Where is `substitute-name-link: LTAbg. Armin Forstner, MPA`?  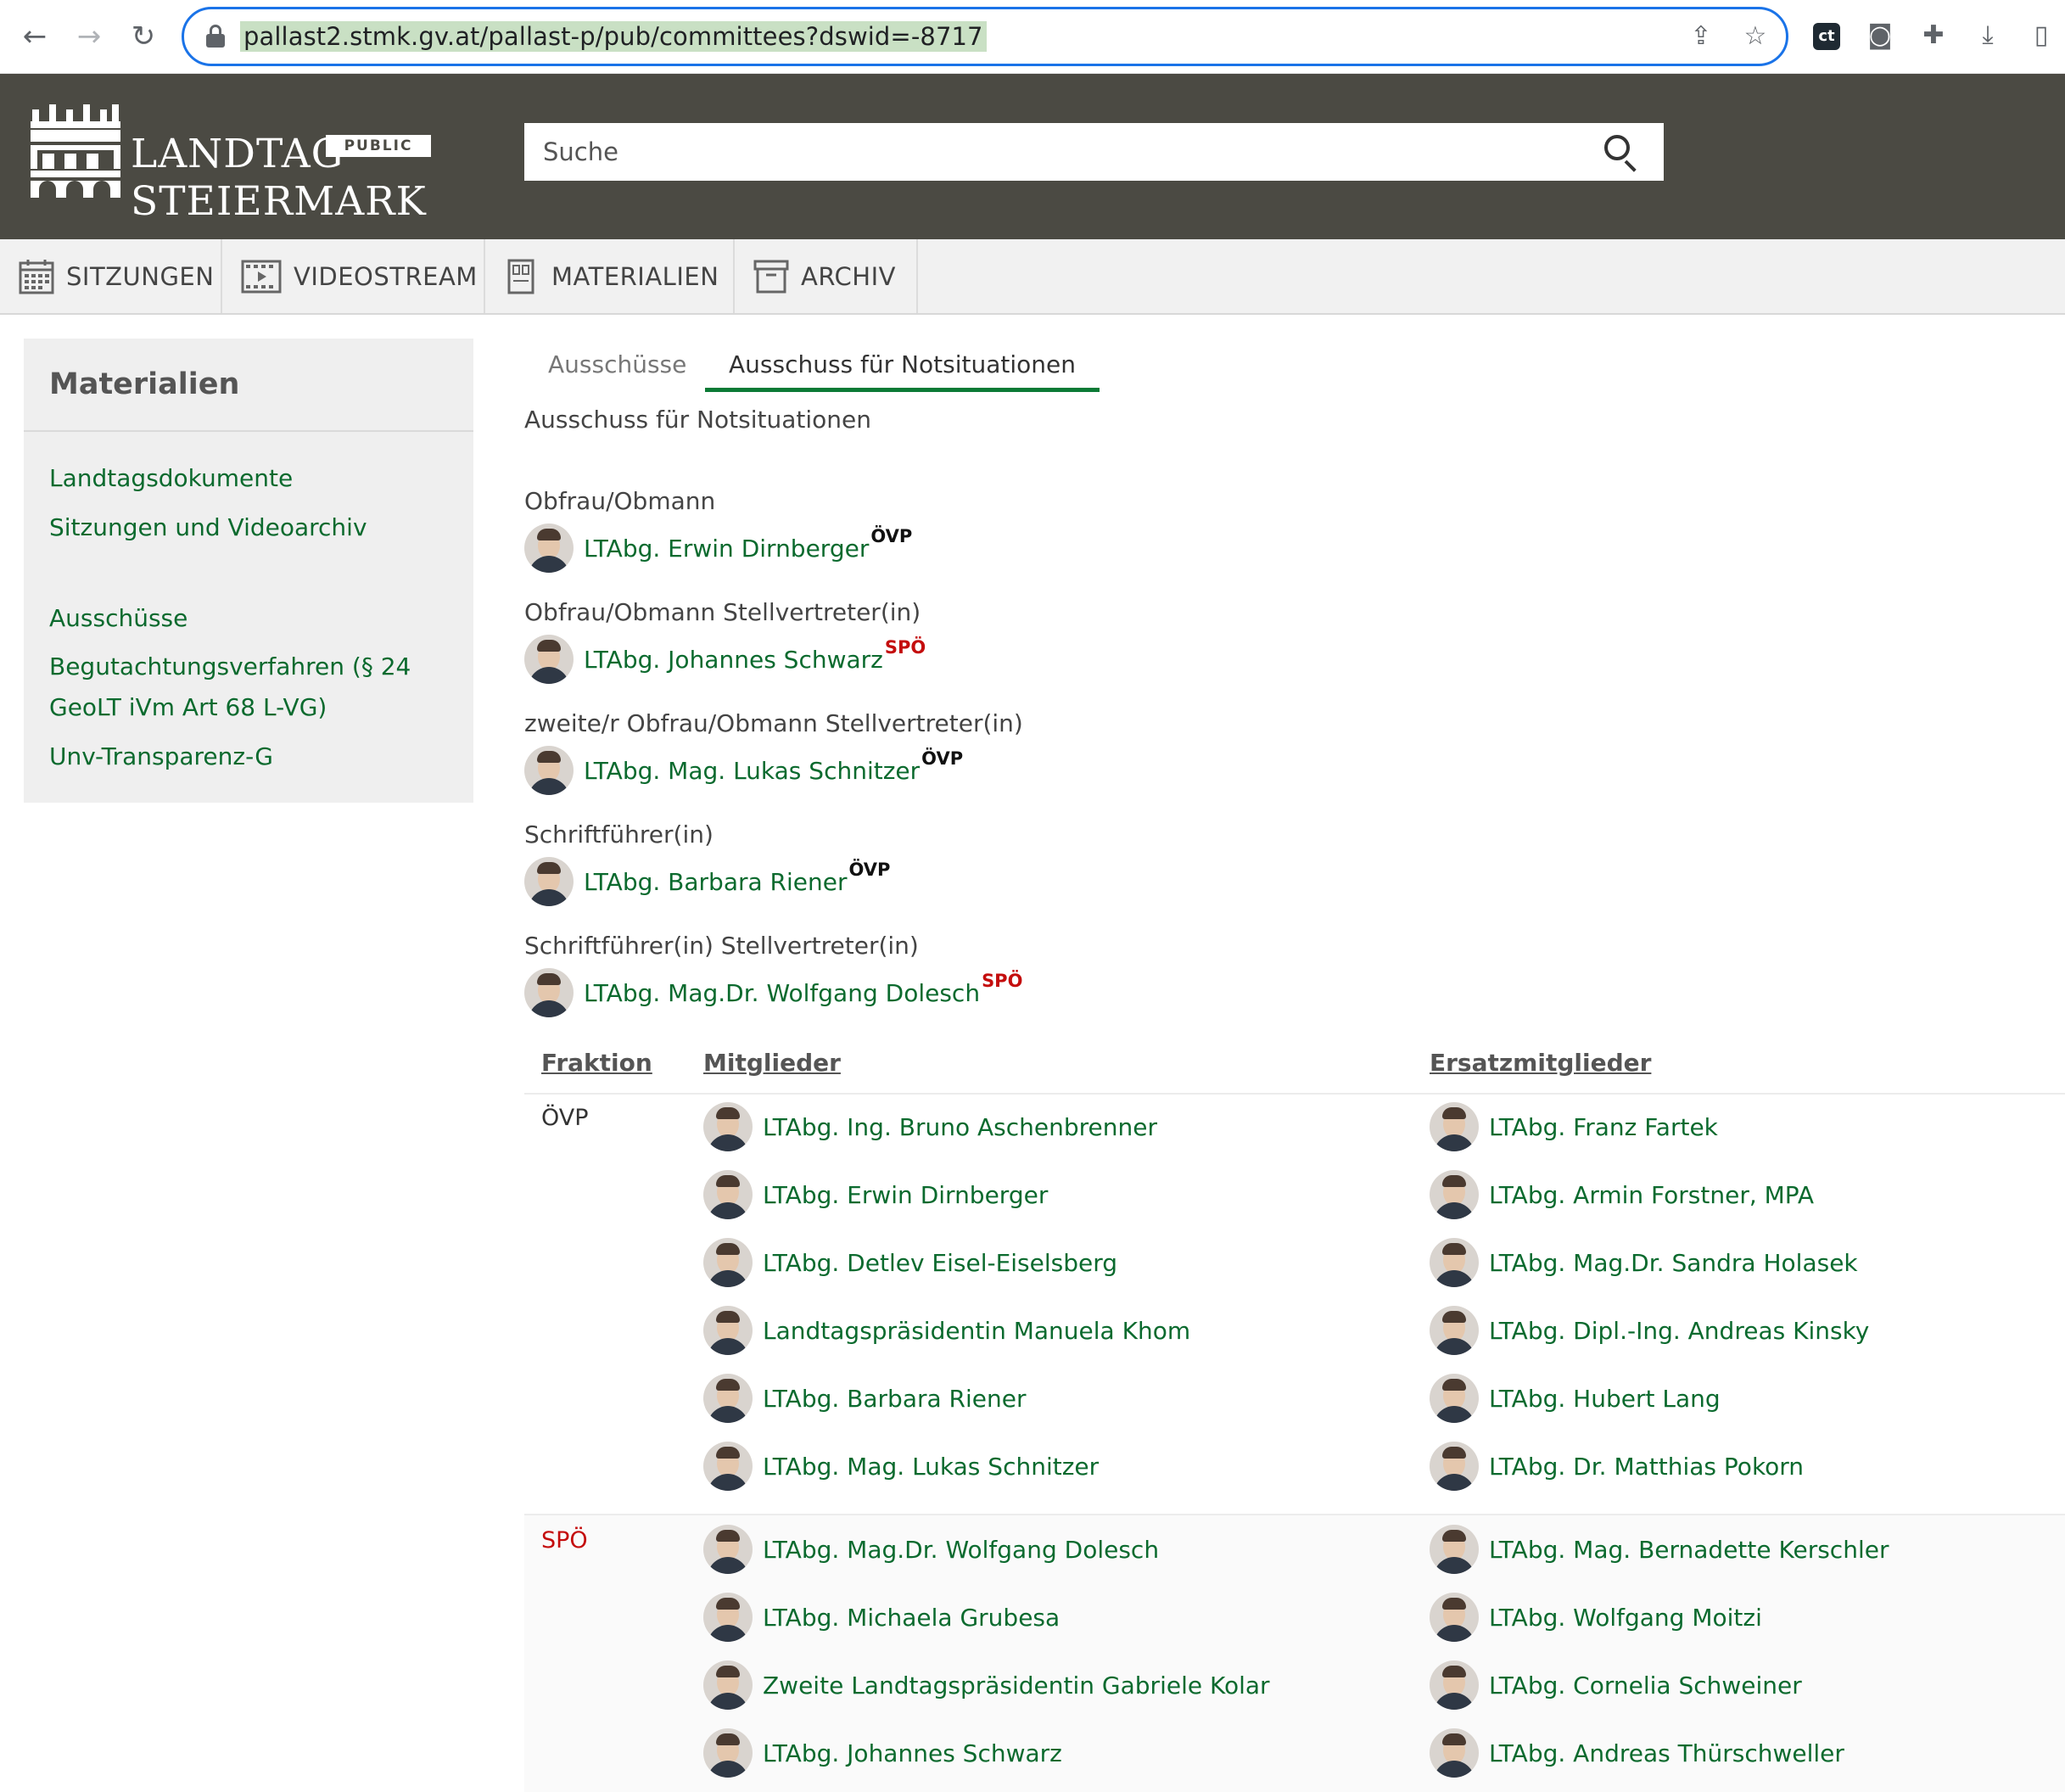
substitute-name-link: LTAbg. Armin Forstner, MPA is located at coordinates (1651, 1195).